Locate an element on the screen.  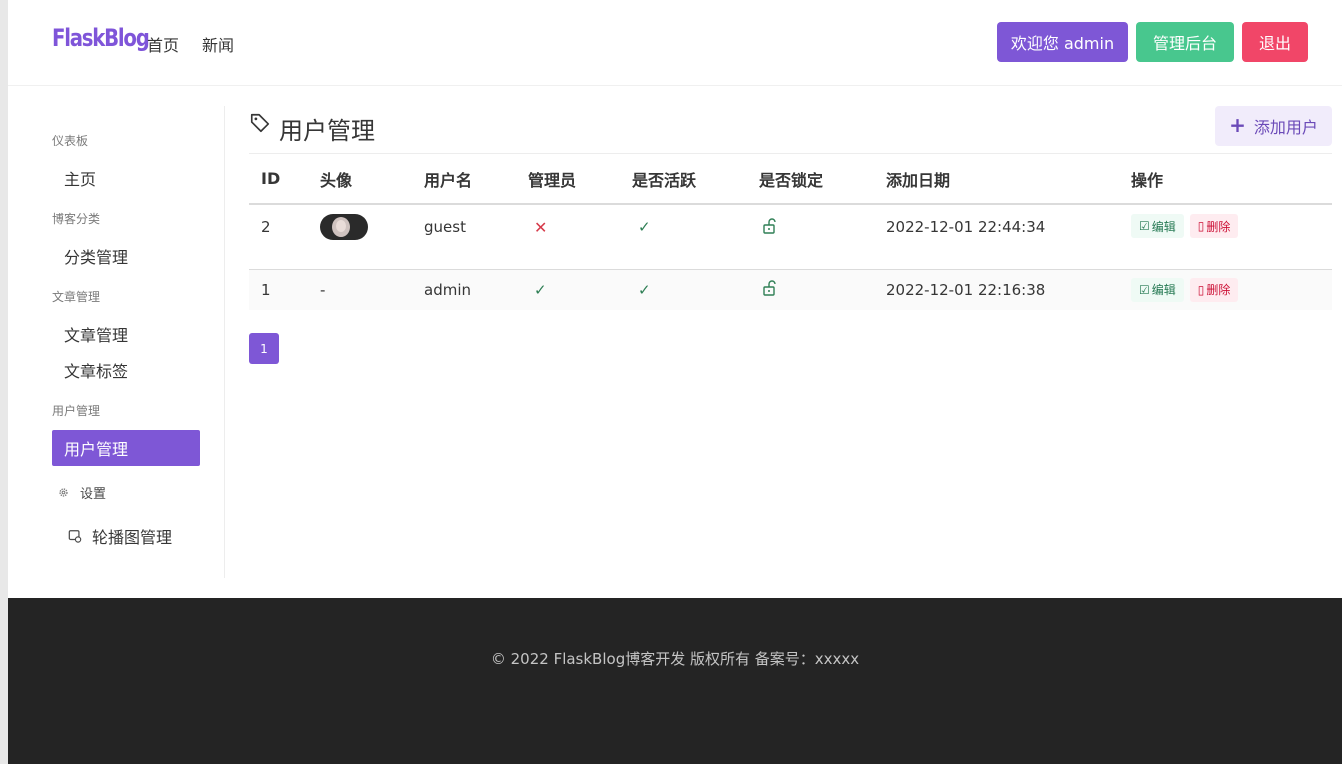
col-actions: 操作 is located at coordinates (1225, 179).